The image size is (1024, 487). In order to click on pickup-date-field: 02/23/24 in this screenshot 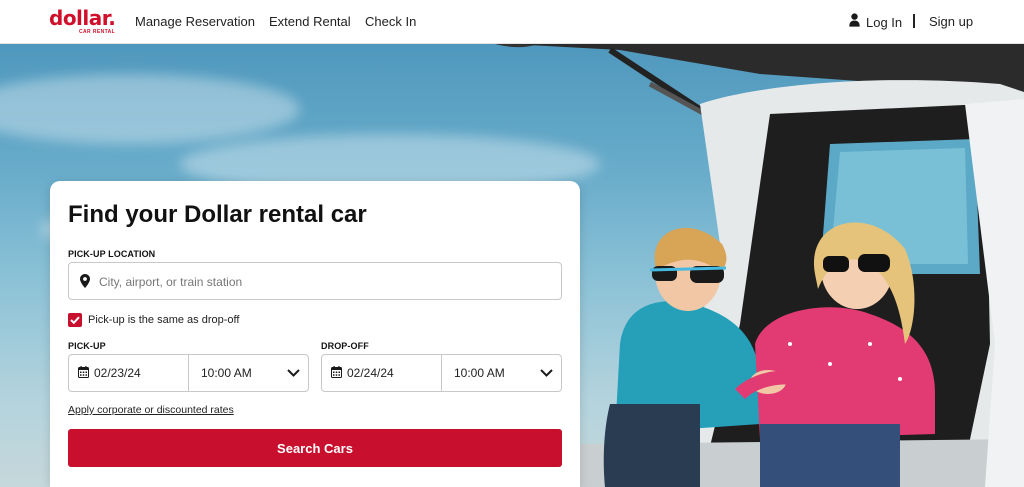, I will do `click(129, 373)`.